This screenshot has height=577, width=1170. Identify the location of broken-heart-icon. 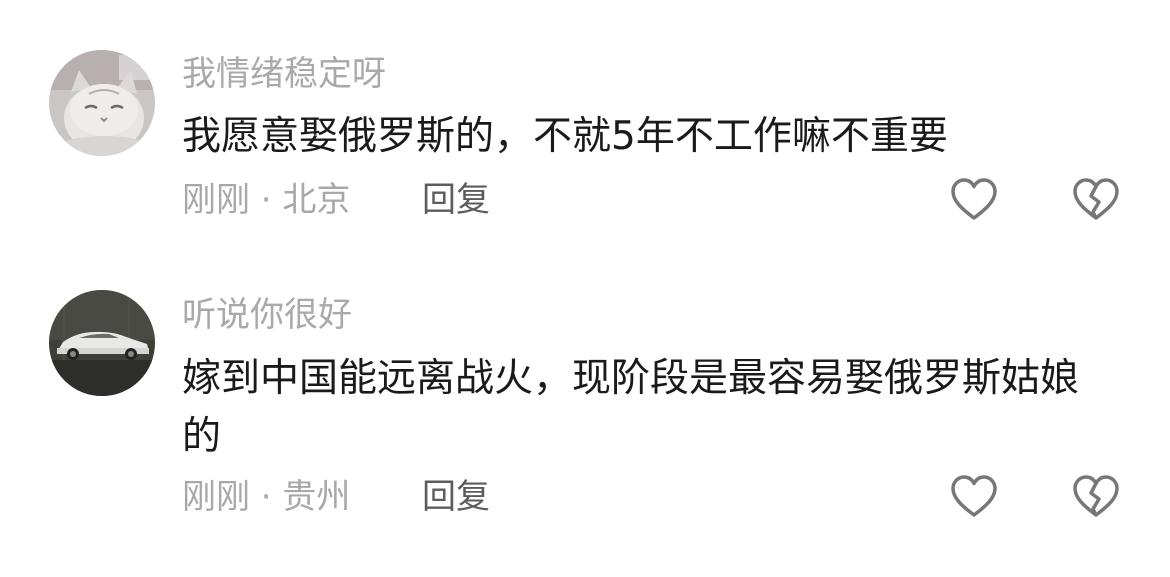
(1096, 496).